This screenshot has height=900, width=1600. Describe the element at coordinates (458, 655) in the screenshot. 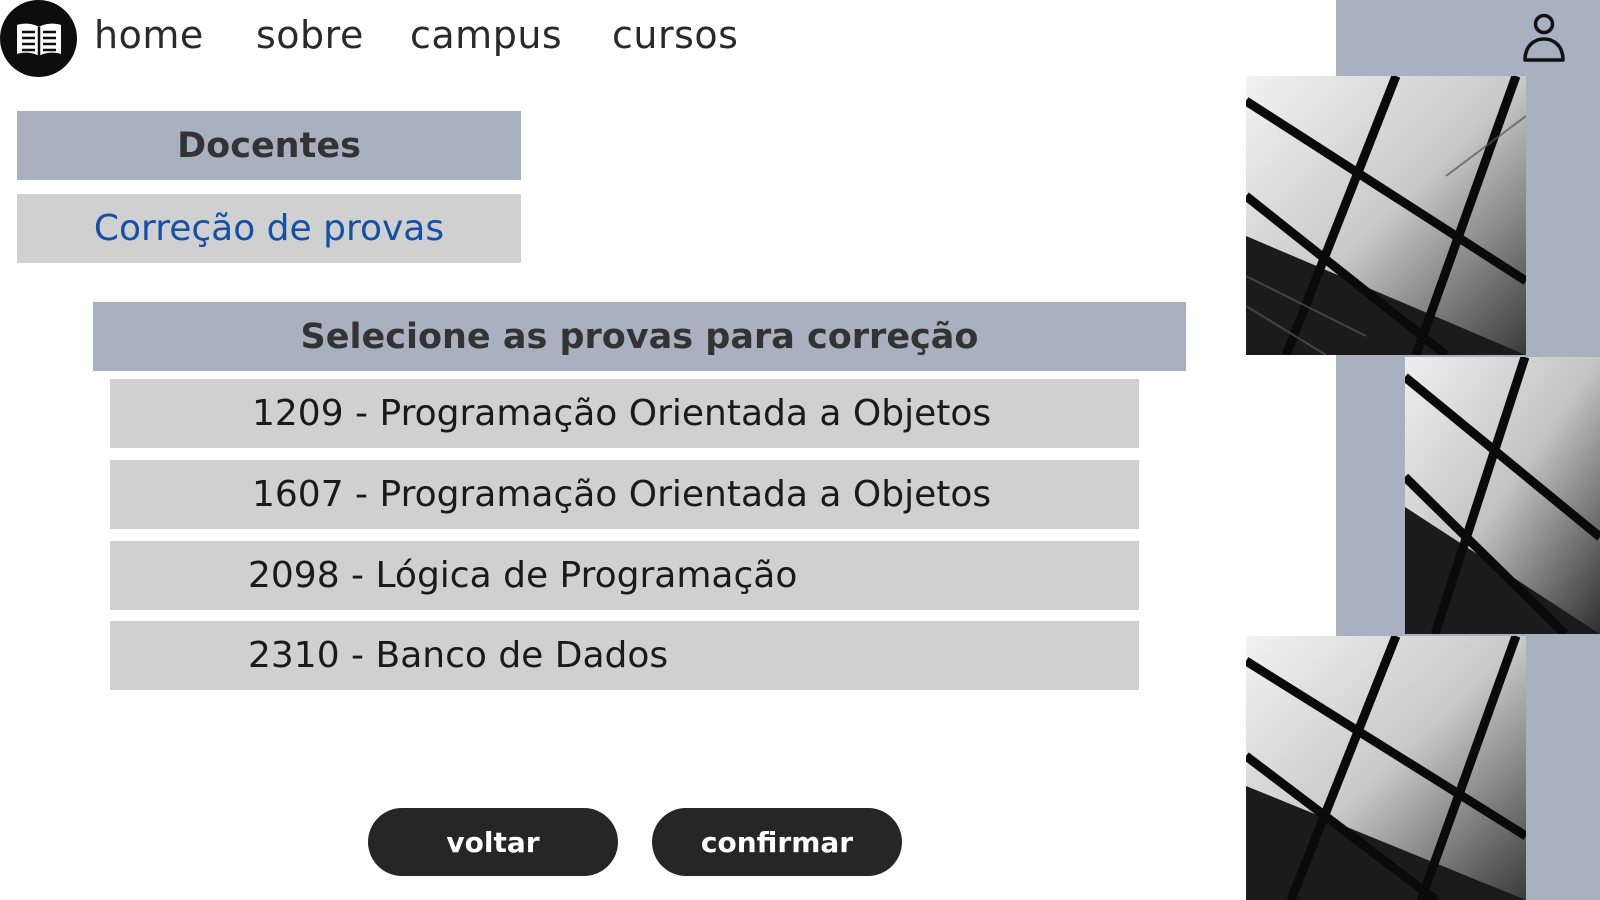

I see `exam-label: 2310 - Banco de Dados` at that location.